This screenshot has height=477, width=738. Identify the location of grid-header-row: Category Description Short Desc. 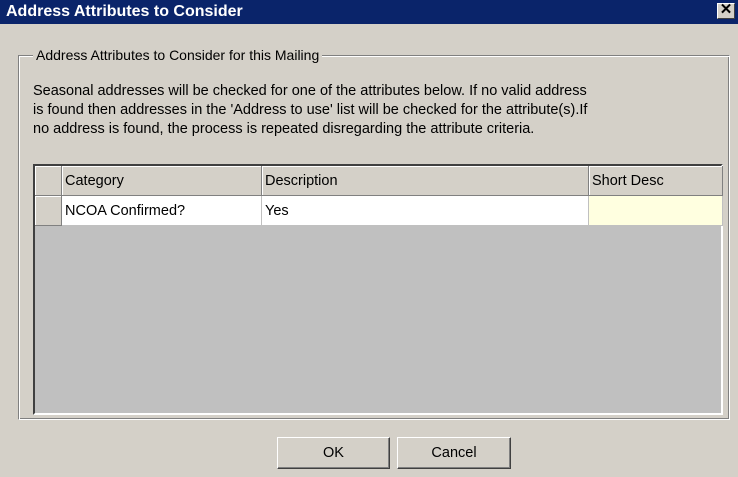
(379, 181).